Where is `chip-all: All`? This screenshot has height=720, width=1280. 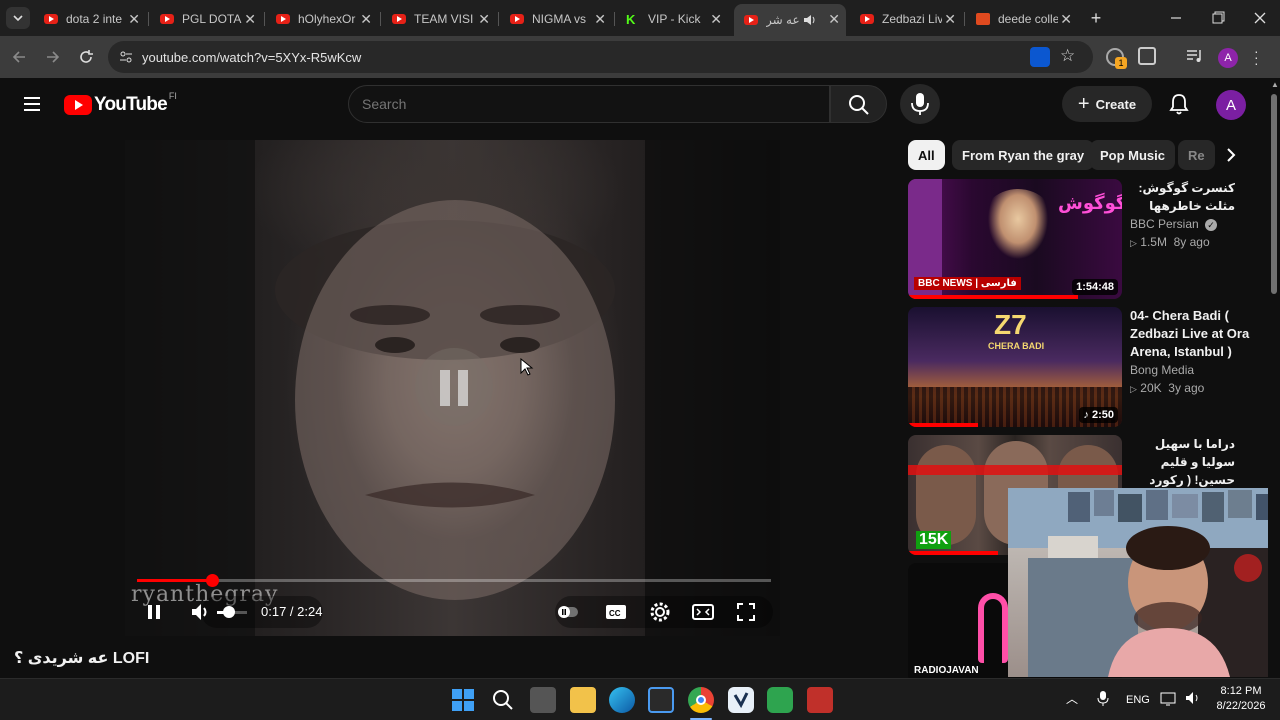 chip-all: All is located at coordinates (926, 155).